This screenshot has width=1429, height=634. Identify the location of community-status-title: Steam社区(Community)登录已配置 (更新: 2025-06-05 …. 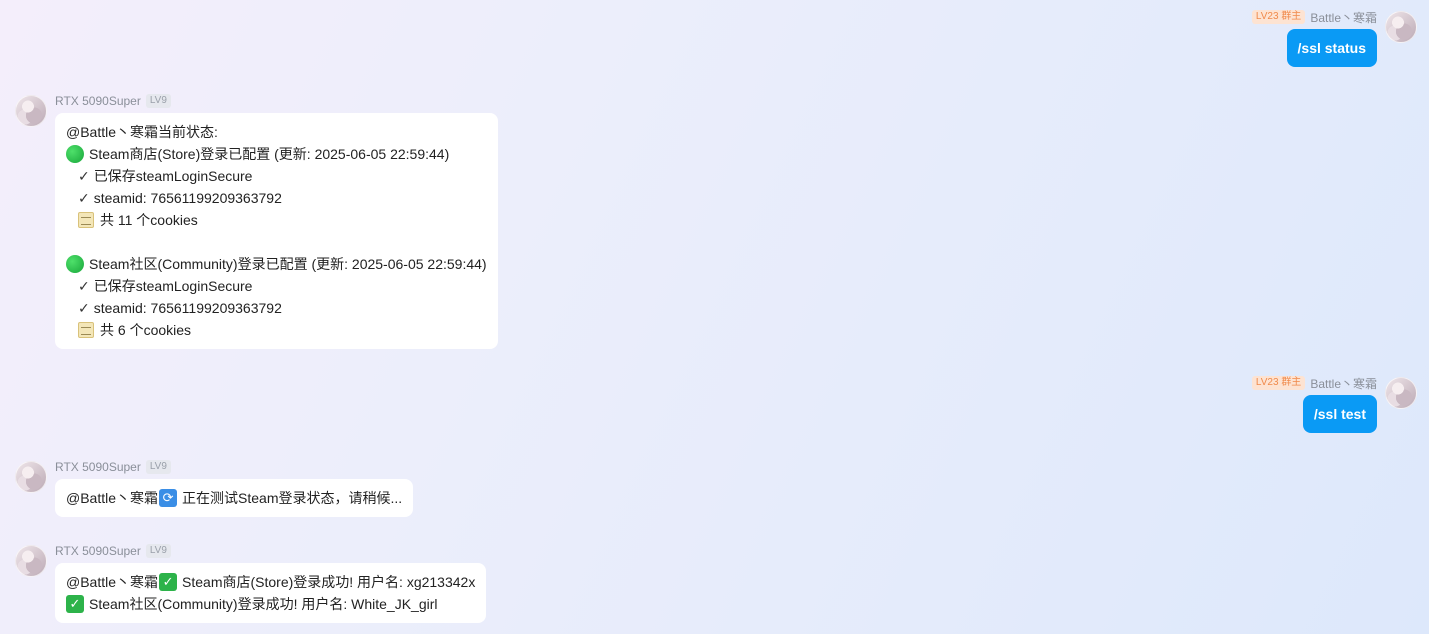
(288, 264).